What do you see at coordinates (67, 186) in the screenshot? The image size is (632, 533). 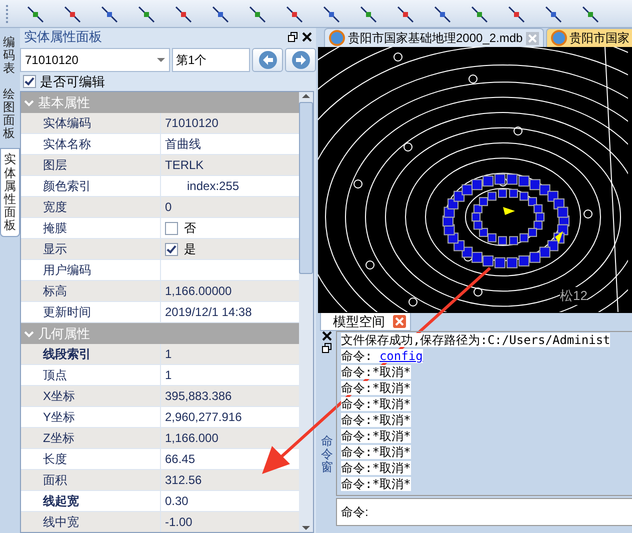 I see `property-name: 颜色索引` at bounding box center [67, 186].